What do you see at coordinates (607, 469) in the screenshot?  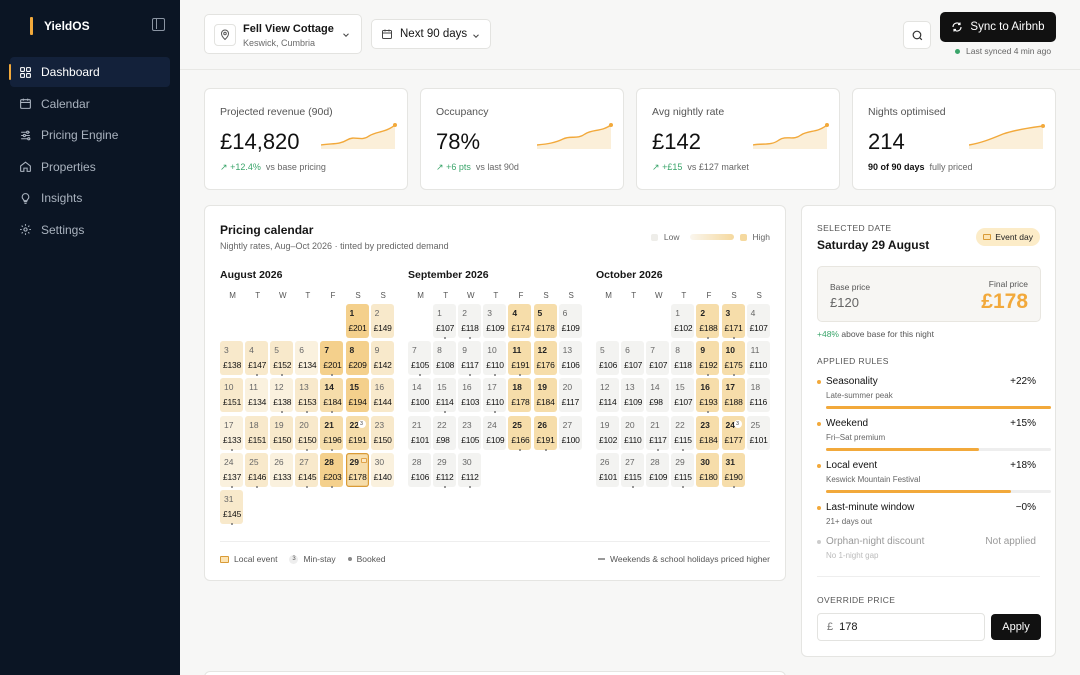 I see `calendar-day: 26 £101` at bounding box center [607, 469].